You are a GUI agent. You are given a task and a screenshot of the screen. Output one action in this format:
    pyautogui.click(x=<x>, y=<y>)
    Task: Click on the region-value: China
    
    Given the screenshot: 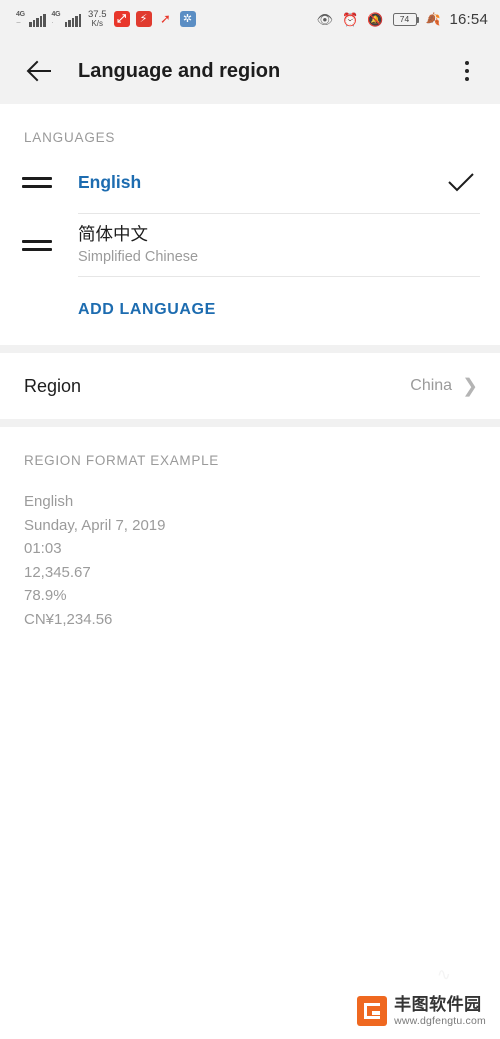 What is the action you would take?
    pyautogui.click(x=431, y=385)
    